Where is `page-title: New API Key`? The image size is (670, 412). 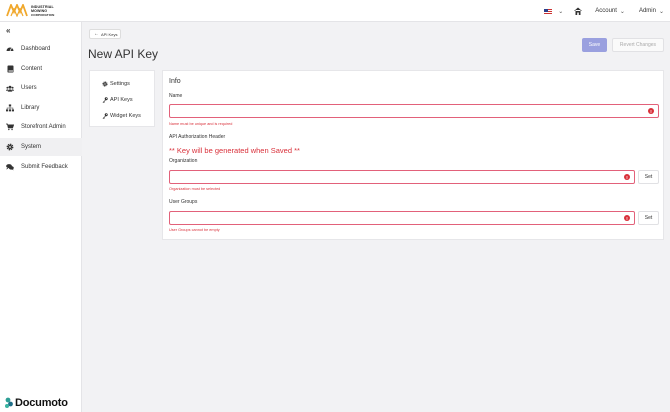
page-title: New API Key is located at coordinates (123, 54).